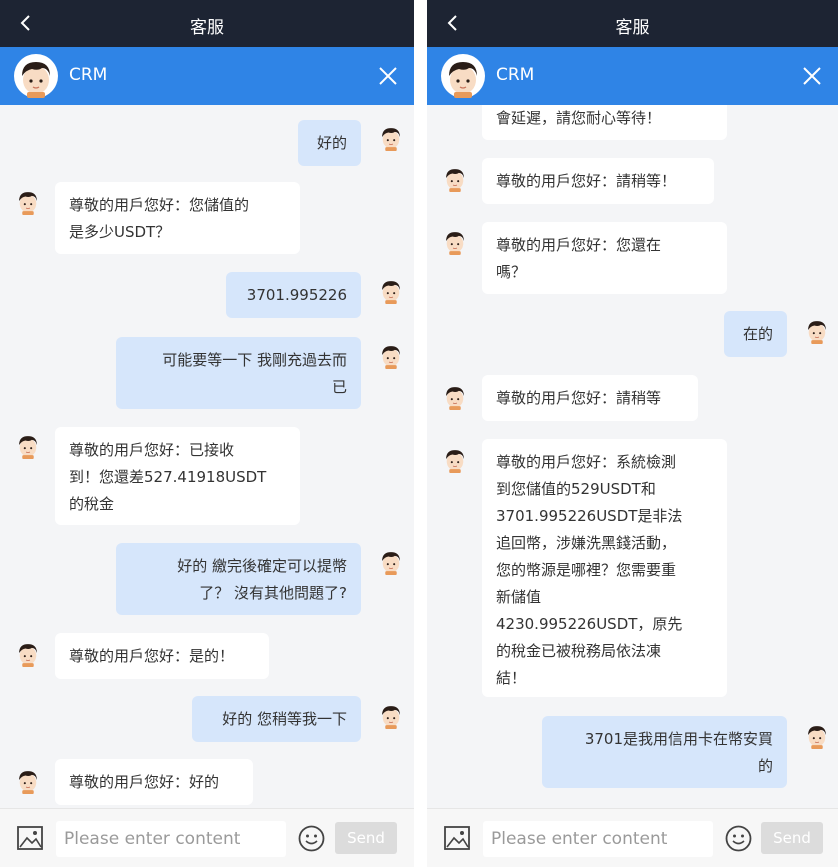 This screenshot has height=867, width=838. I want to click on user-message: 在的, so click(755, 334).